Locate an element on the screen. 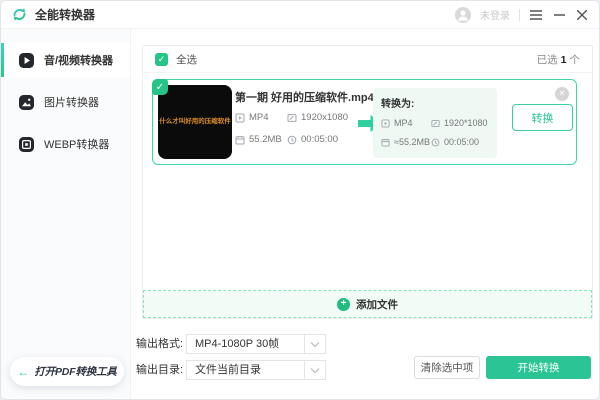 This screenshot has width=600, height=400. remove-file-icon: ✕ is located at coordinates (562, 94).